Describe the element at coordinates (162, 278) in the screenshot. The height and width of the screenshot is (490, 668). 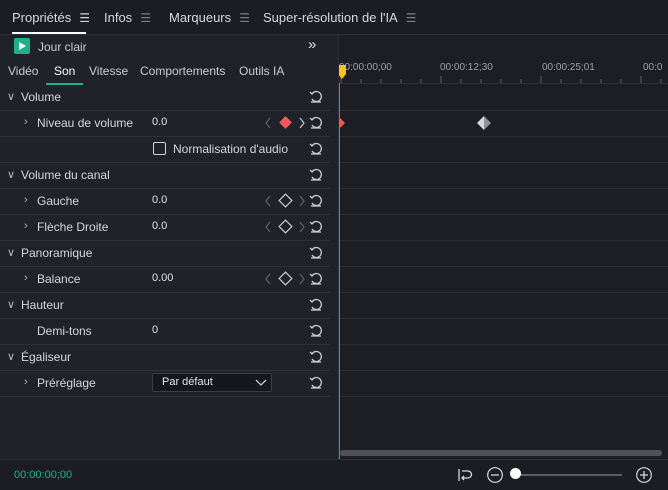
I see `balance-value: 0.00` at that location.